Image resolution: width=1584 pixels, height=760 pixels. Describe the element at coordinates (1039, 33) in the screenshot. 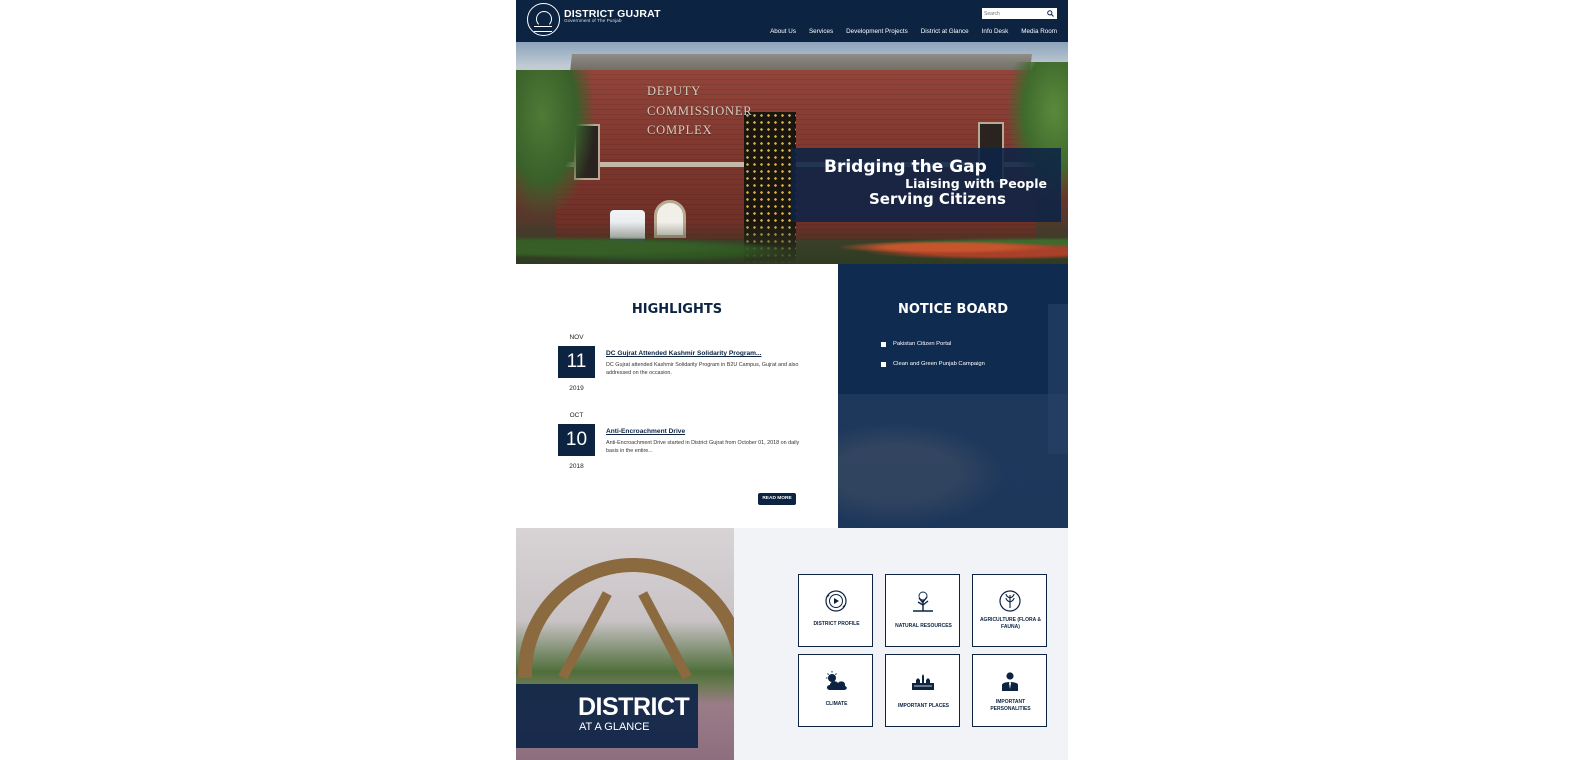

I see `nav-media-room: Media Room` at that location.